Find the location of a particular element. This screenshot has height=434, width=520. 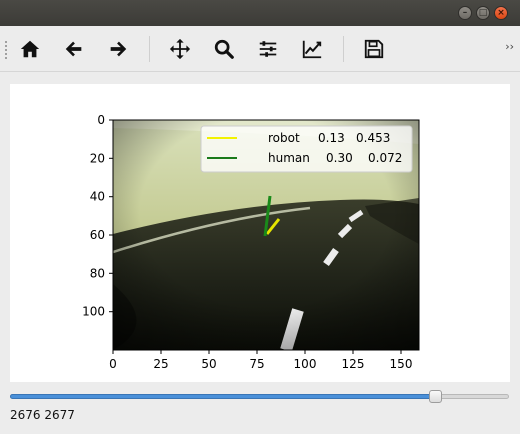

x-tick-label: 50 is located at coordinates (208, 364).